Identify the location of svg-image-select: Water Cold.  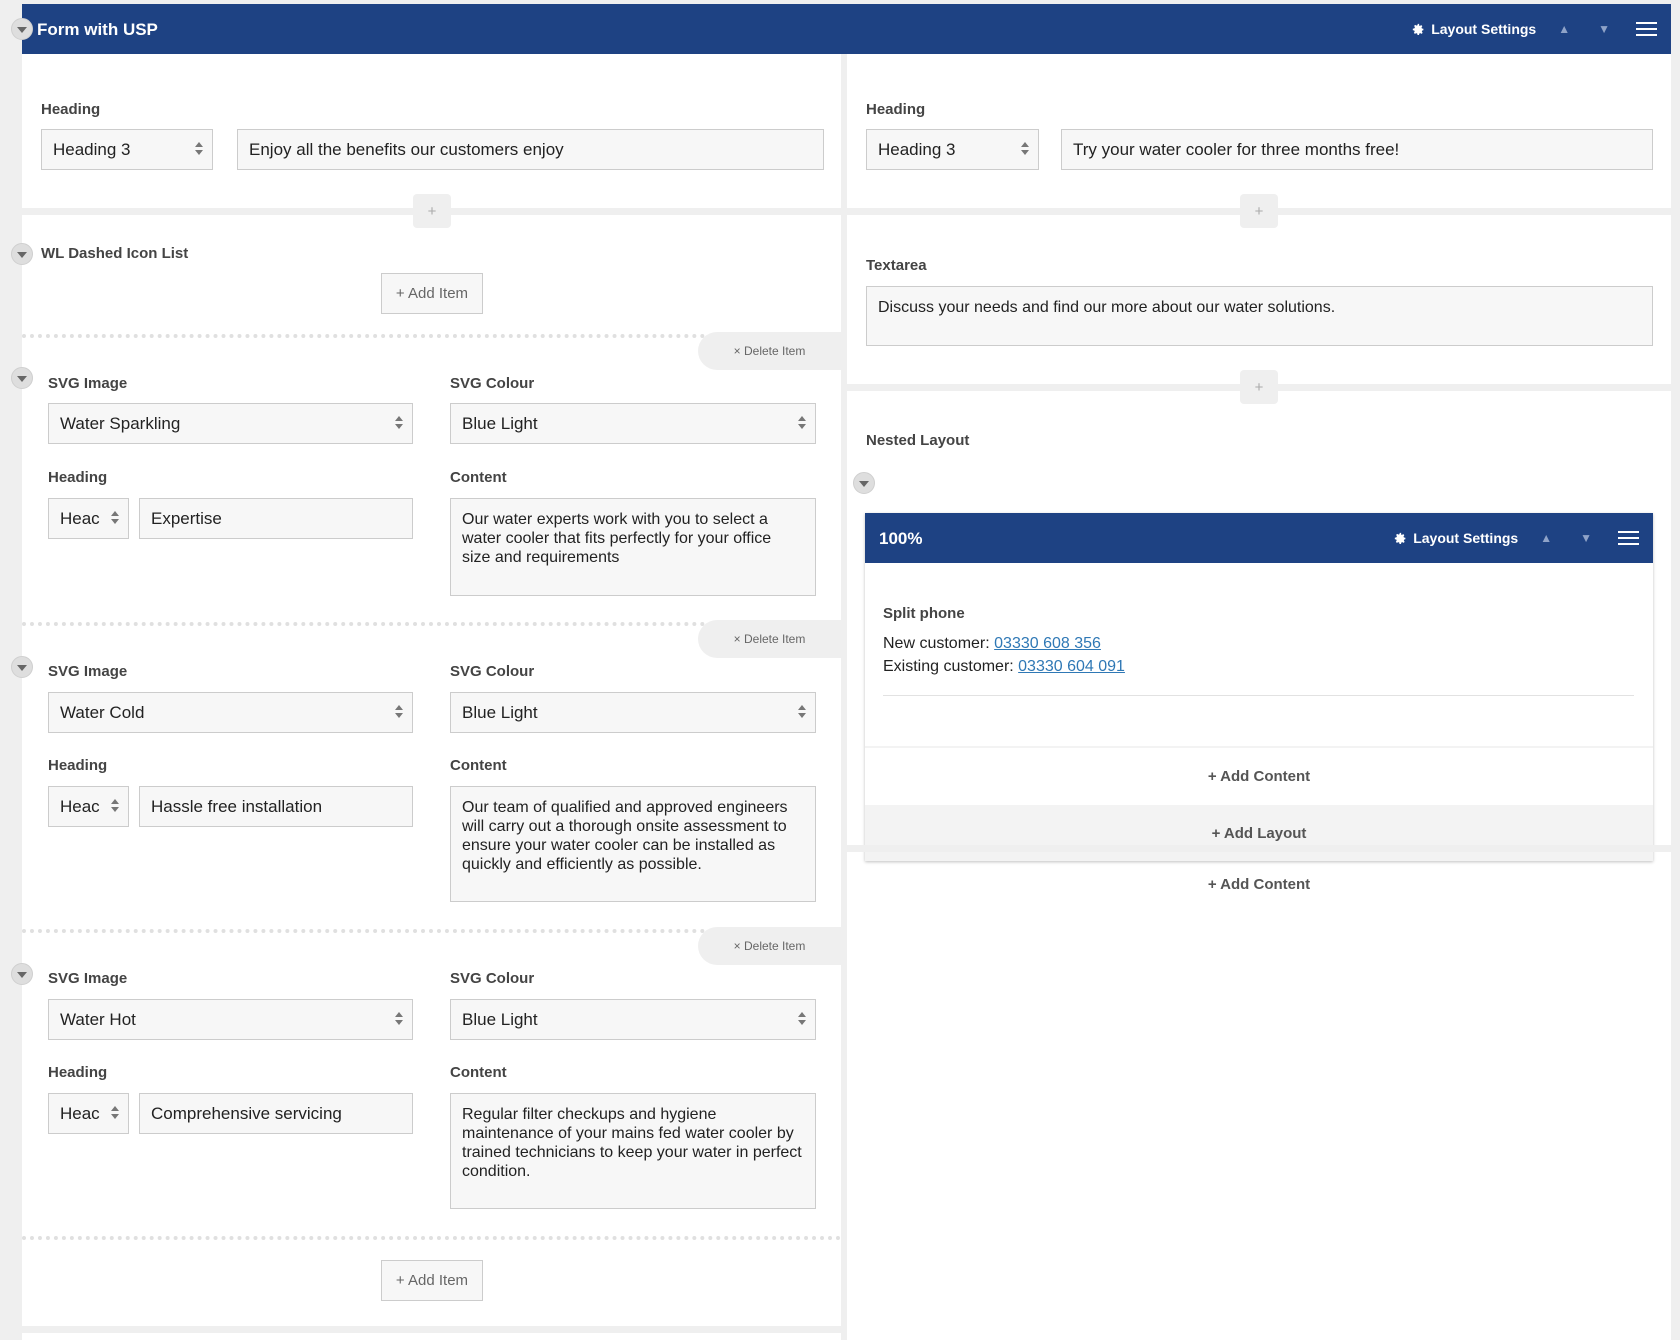
(230, 712).